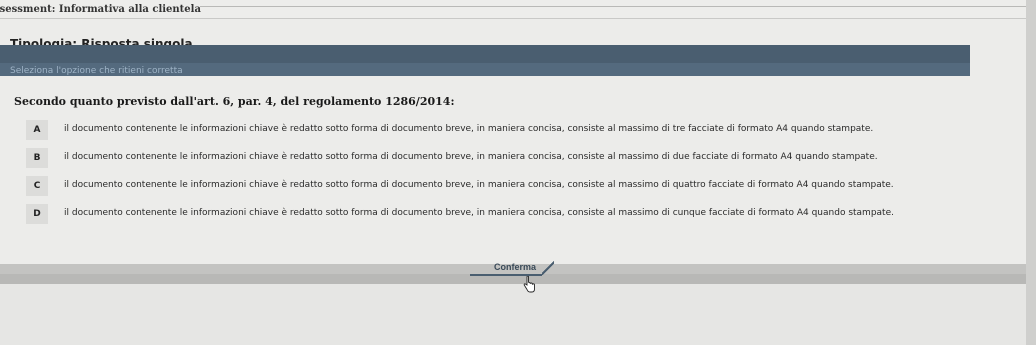 The width and height of the screenshot is (1036, 345). I want to click on option-letter: B, so click(37, 158).